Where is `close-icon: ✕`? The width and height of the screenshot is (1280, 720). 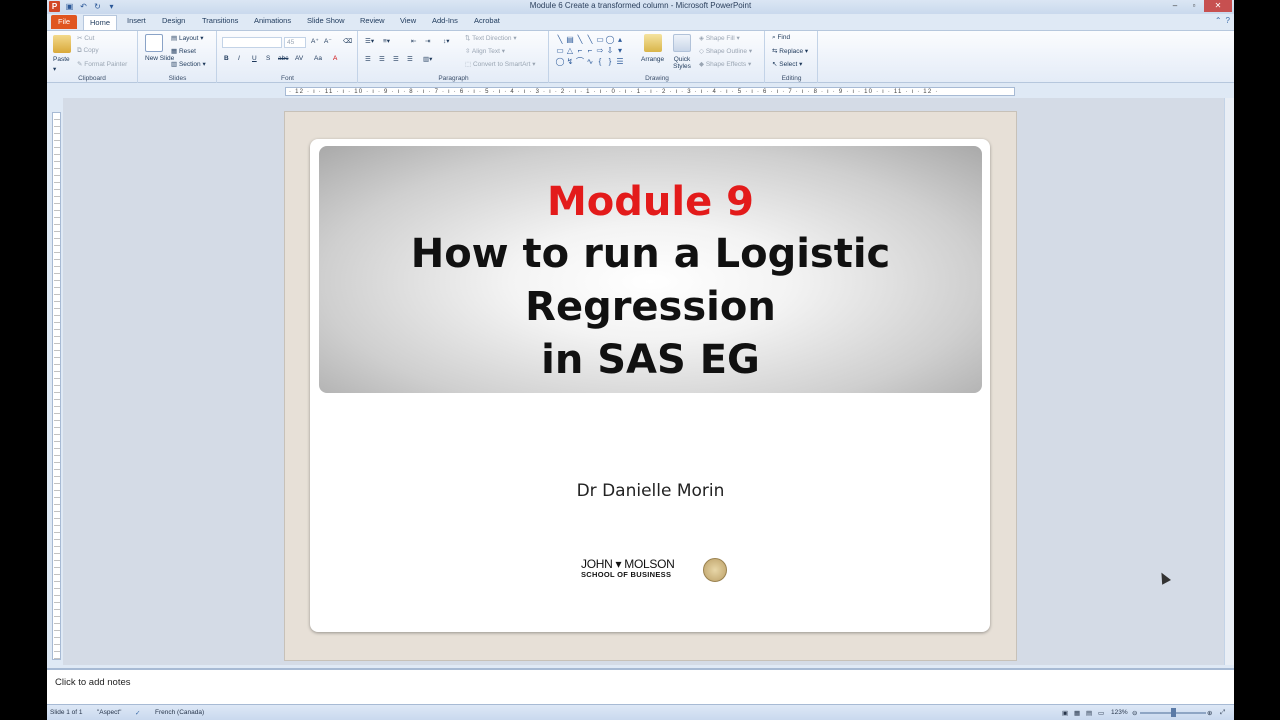 close-icon: ✕ is located at coordinates (1218, 6).